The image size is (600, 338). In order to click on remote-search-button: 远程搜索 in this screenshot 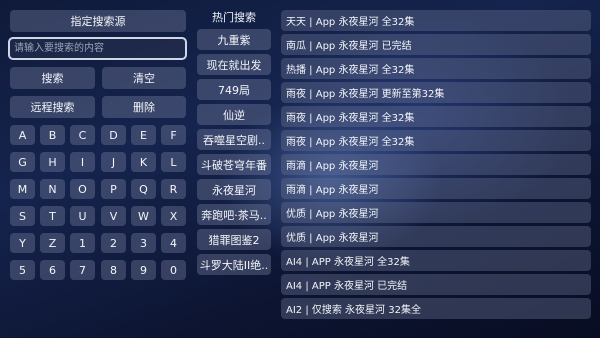, I will do `click(52, 107)`.